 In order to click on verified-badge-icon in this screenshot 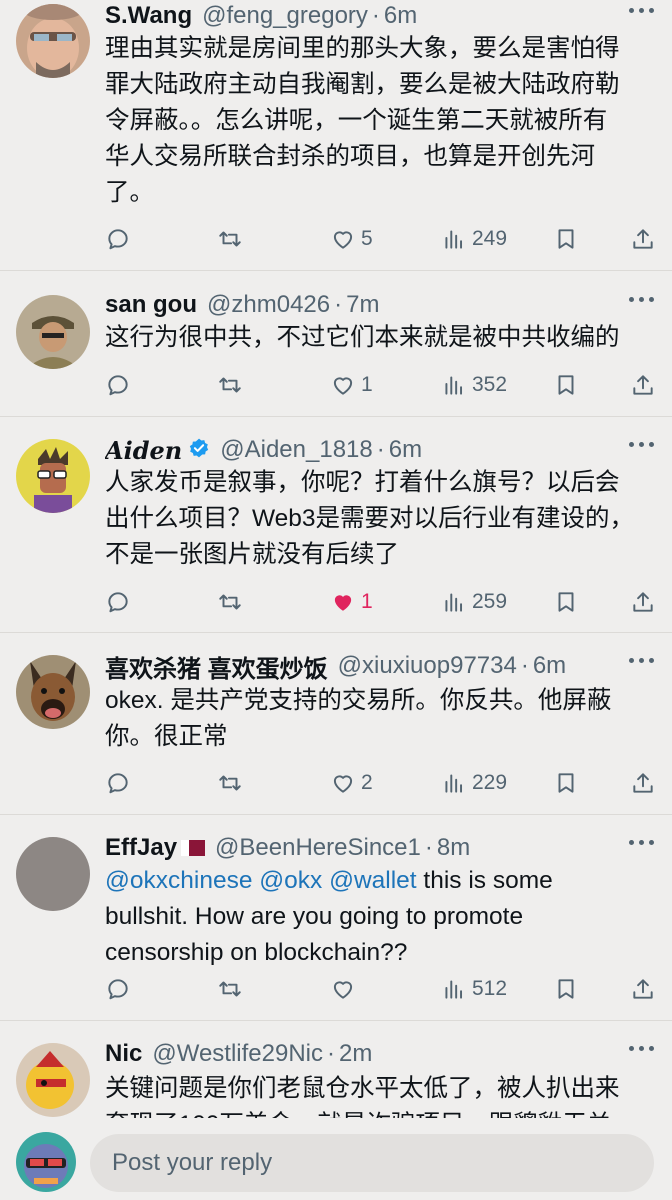, I will do `click(199, 450)`.